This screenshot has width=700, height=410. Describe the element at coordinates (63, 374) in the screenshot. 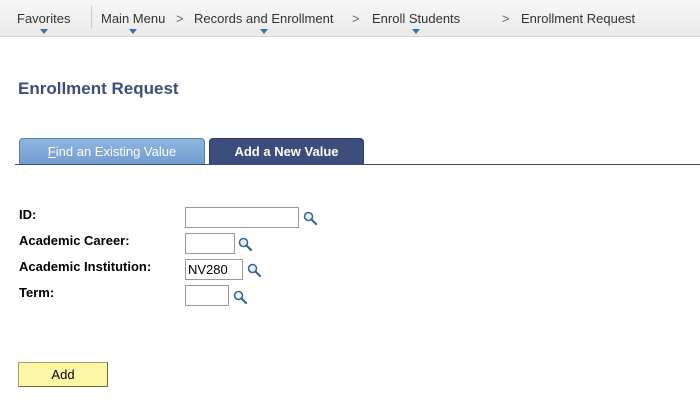

I see `add-button: Add` at that location.